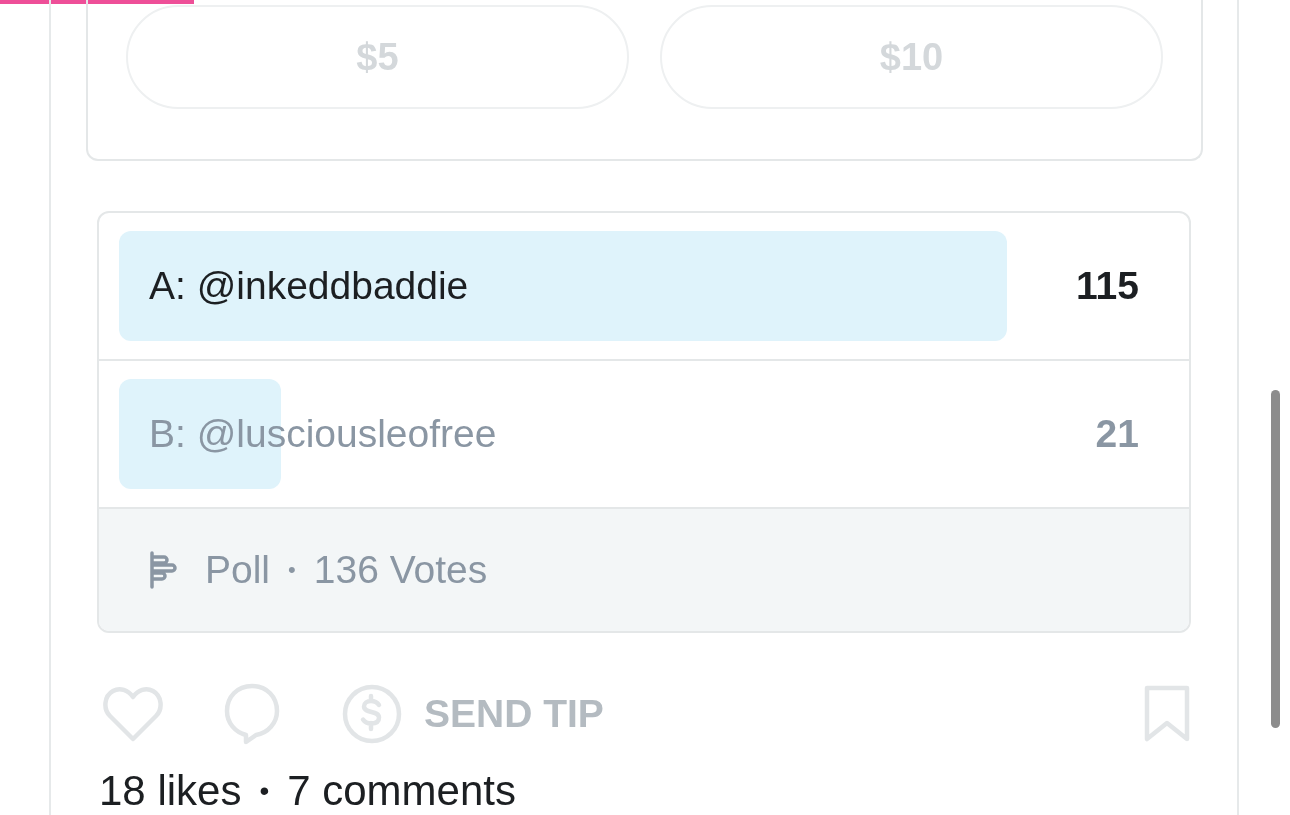 The height and width of the screenshot is (815, 1290). Describe the element at coordinates (1275, 559) in the screenshot. I see `scrollbar` at that location.